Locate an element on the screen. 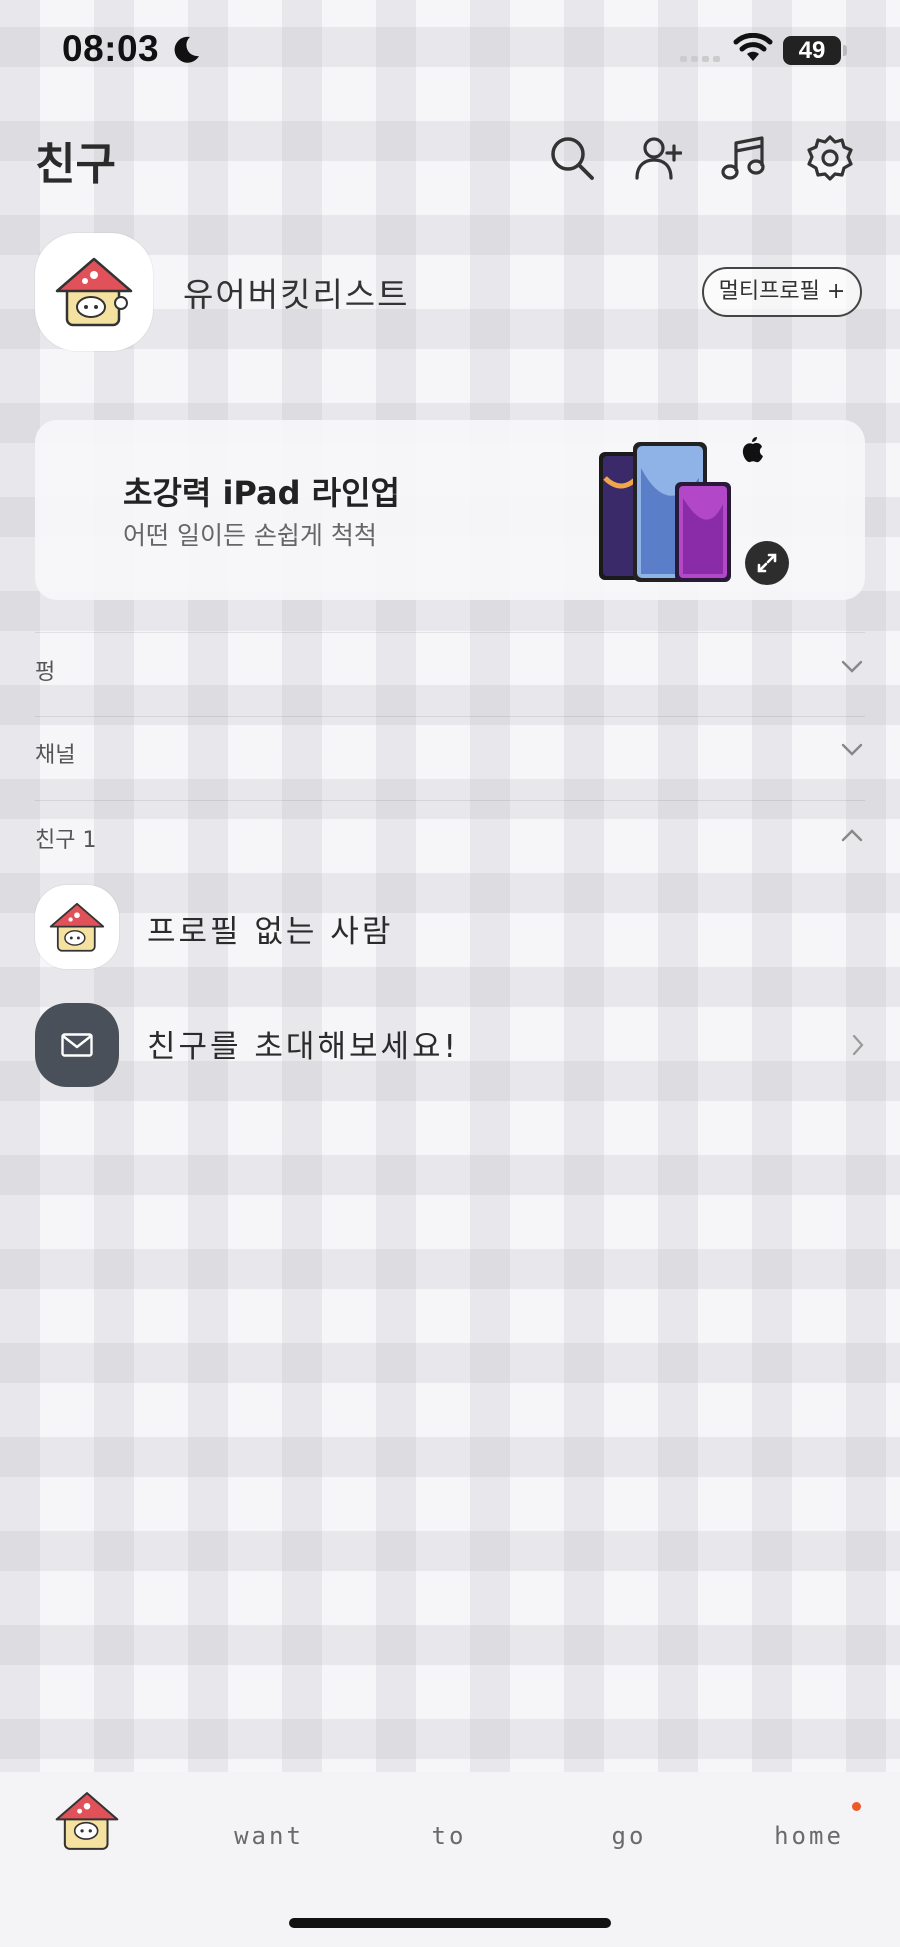 This screenshot has width=900, height=1947. cellular-signal-icon is located at coordinates (700, 59).